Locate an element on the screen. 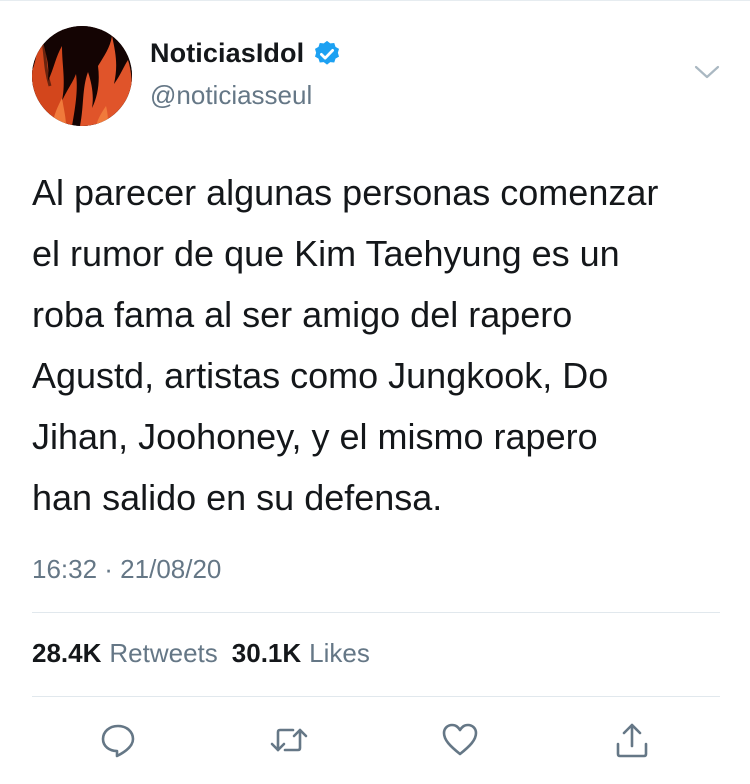 This screenshot has width=750, height=784. retweets-label: Retweets is located at coordinates (163, 653).